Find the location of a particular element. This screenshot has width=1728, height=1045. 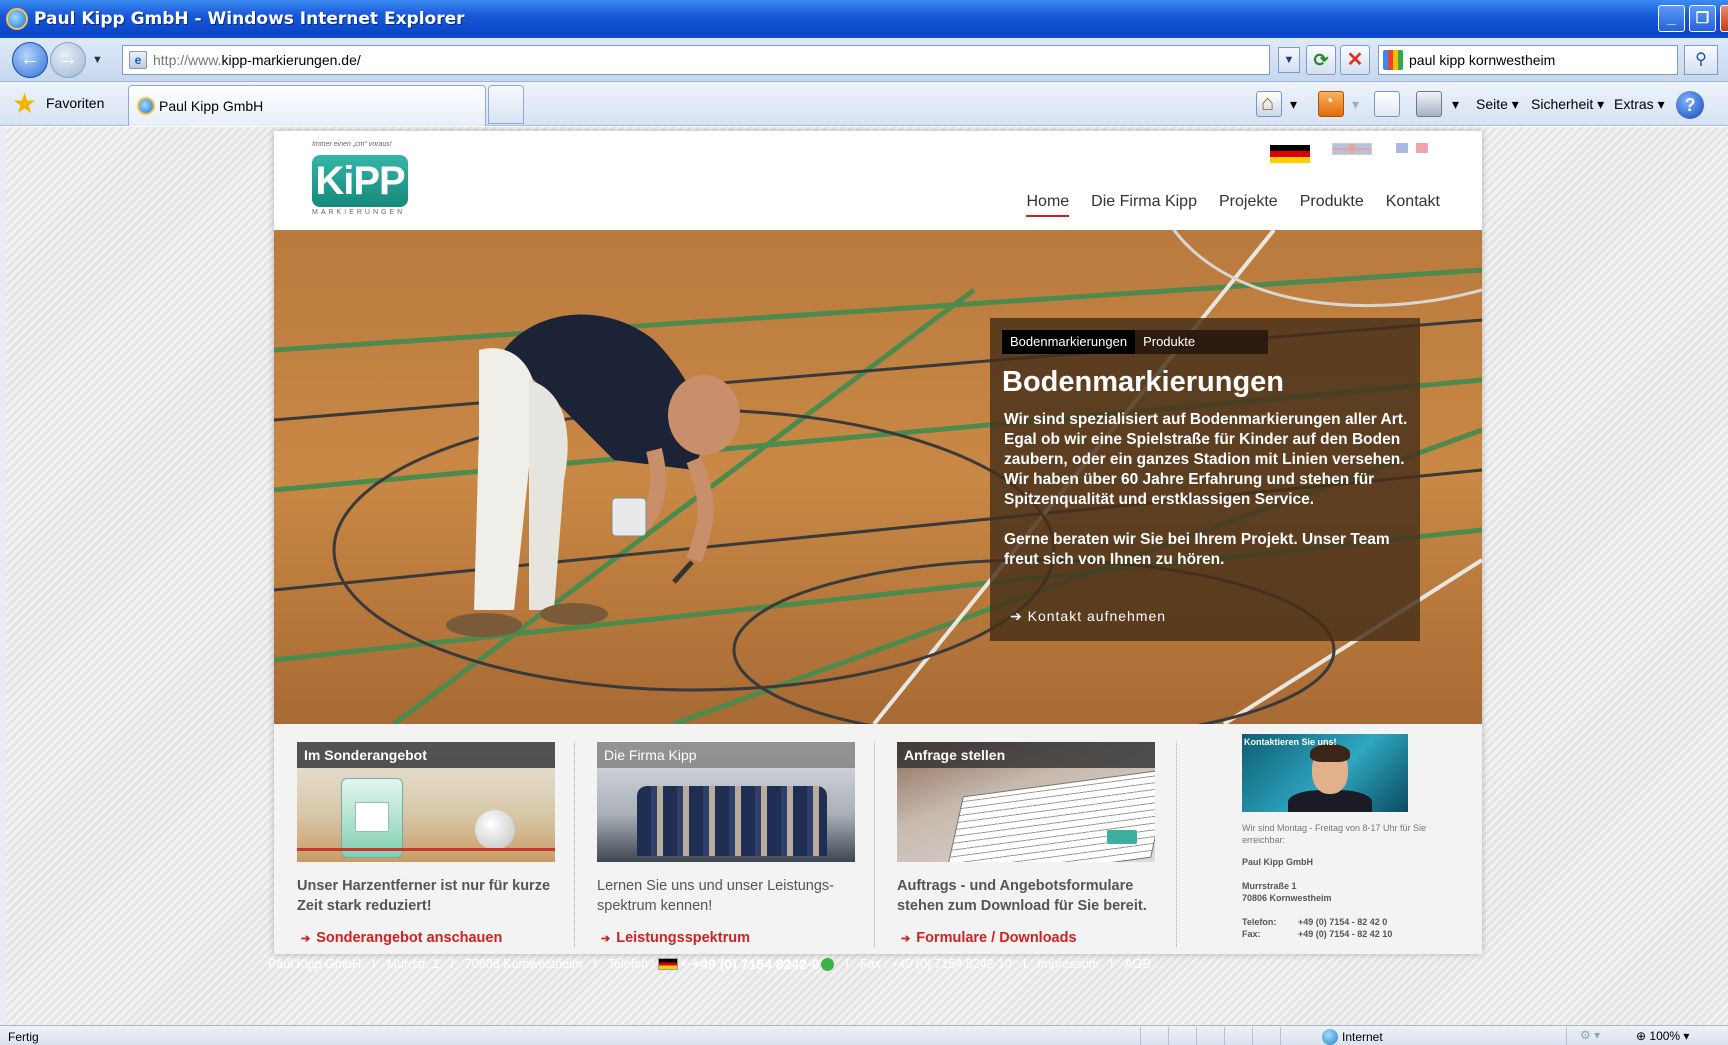

hero-tabs: Bodenmarkierungen Produkte is located at coordinates (1135, 342).